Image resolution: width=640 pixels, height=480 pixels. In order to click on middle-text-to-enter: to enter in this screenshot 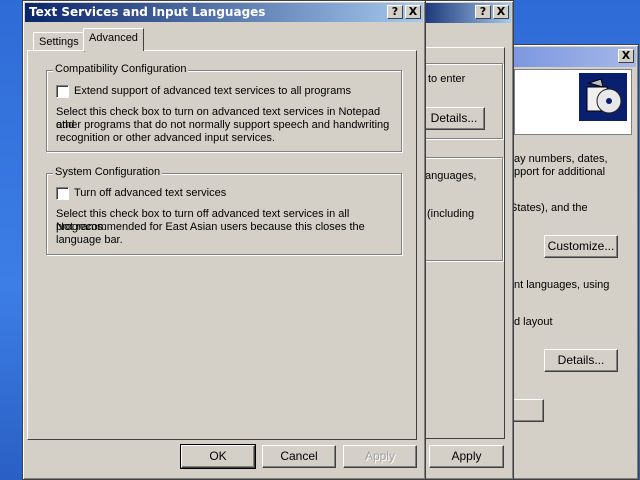, I will do `click(447, 79)`.